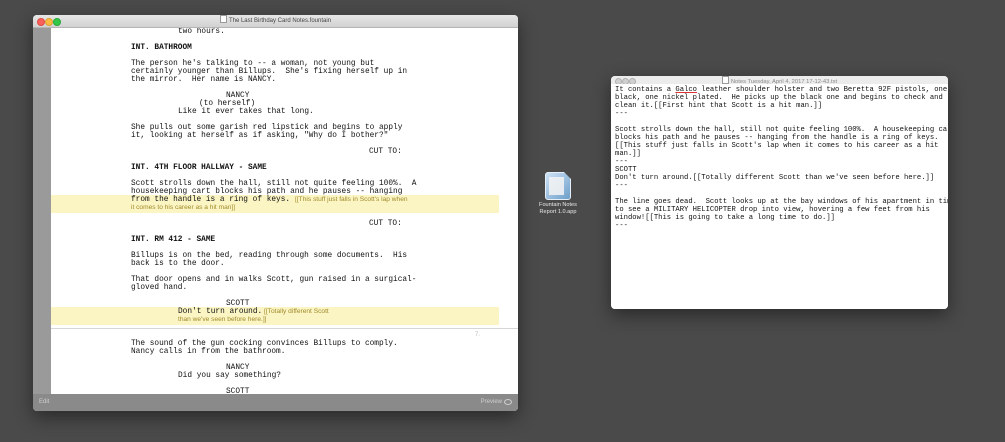 This screenshot has width=1005, height=442. What do you see at coordinates (280, 21) in the screenshot?
I see `window-title: The Last Birthday Card Notes.fountain` at bounding box center [280, 21].